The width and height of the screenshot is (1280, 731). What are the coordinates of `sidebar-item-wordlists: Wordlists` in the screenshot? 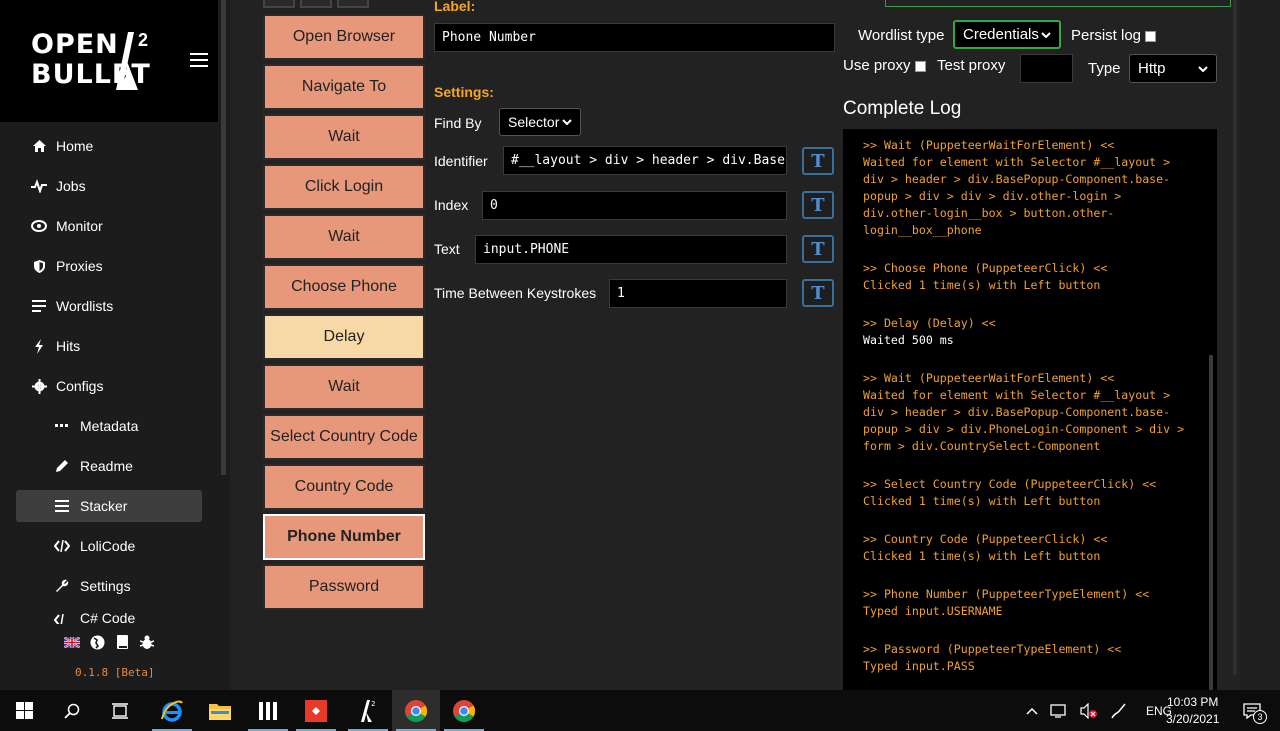 It's located at (109, 306).